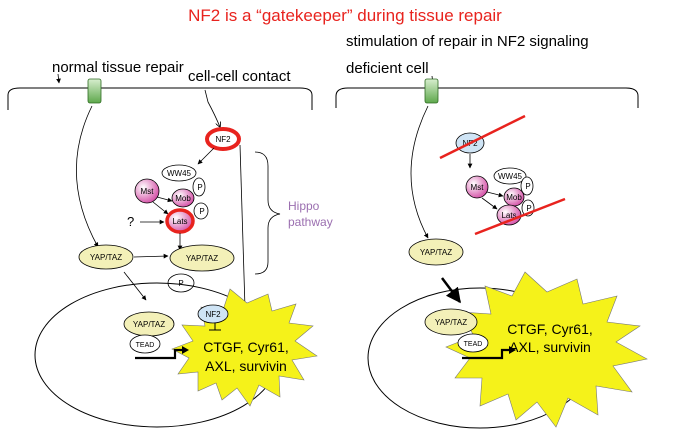 Image resolution: width=690 pixels, height=439 pixels. I want to click on yaptaz-nuclear-label: YAP/TAZ, so click(149, 324).